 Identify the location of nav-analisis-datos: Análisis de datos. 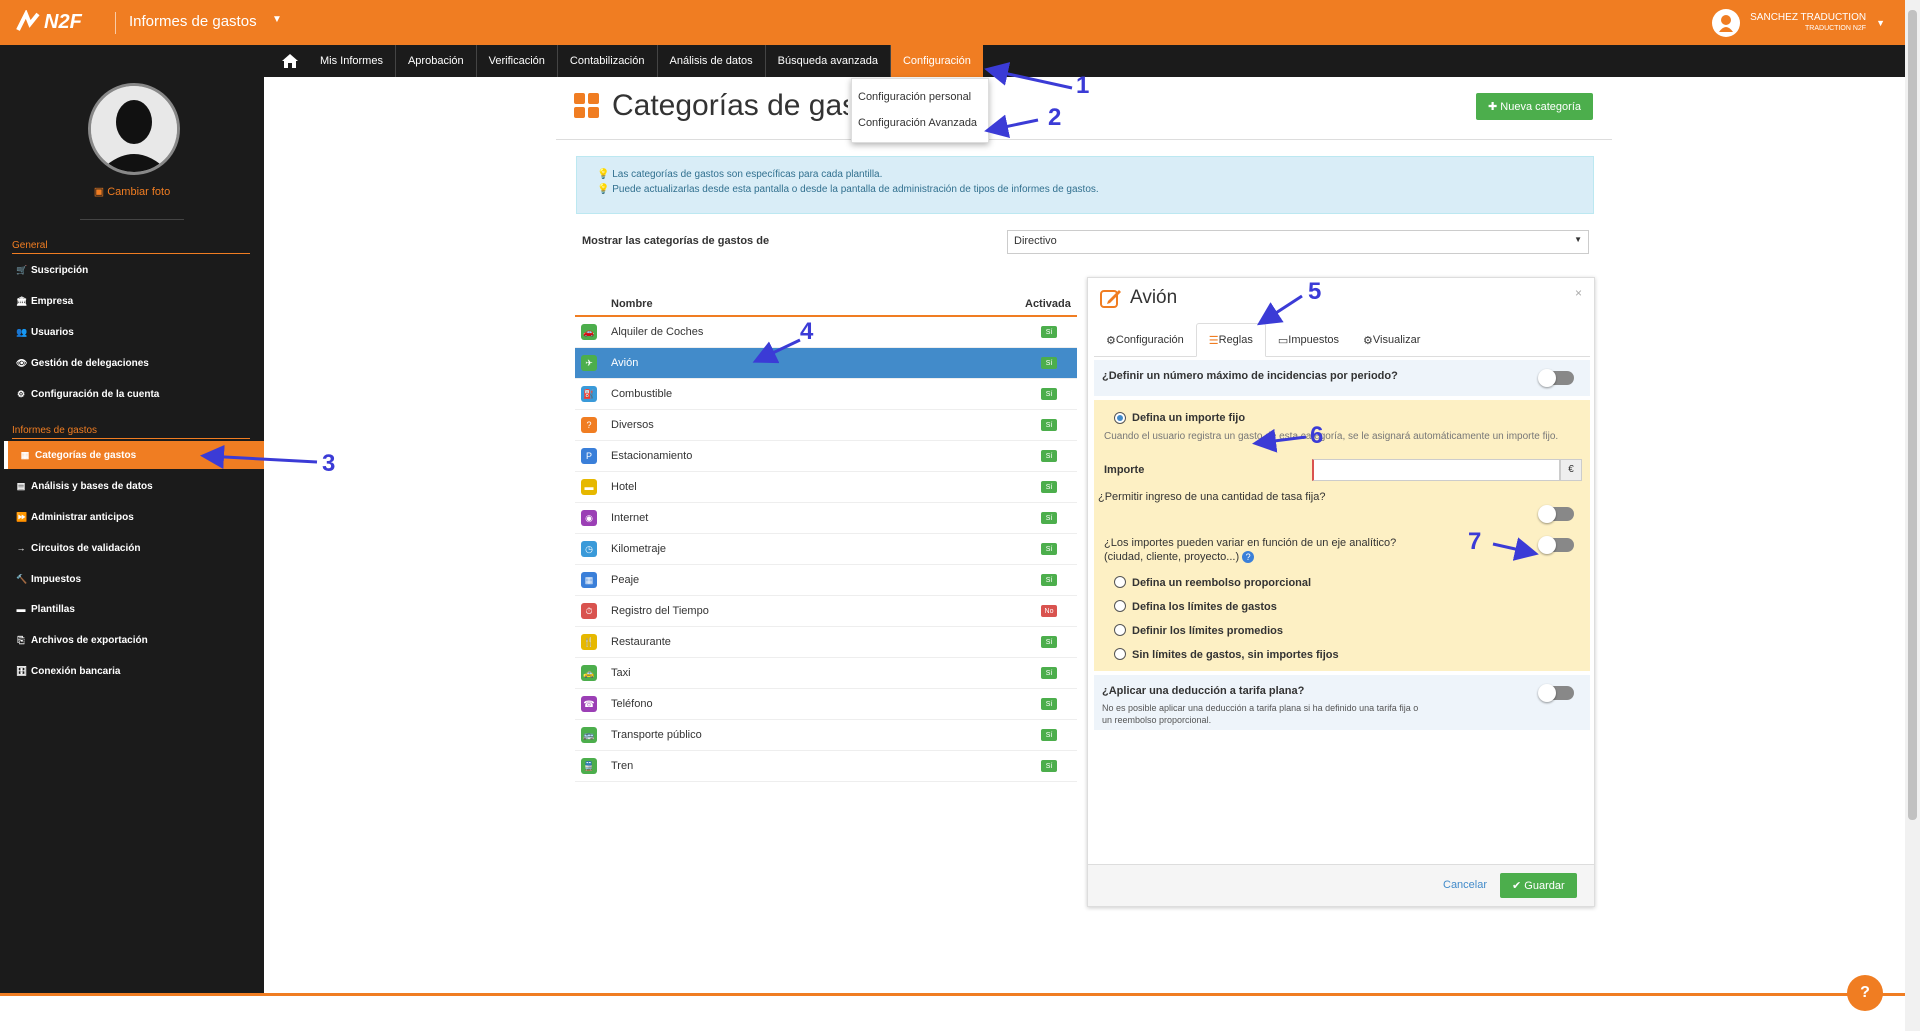
(712, 61).